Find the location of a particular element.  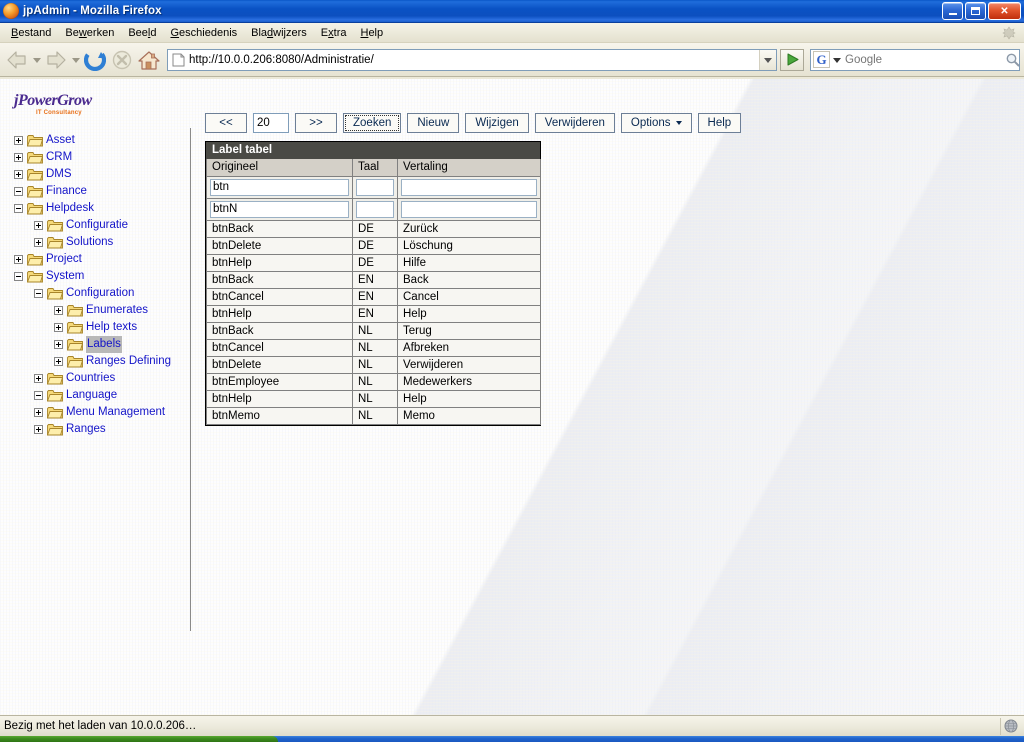

tree-item-help-texts: Help texts is located at coordinates (95, 327).